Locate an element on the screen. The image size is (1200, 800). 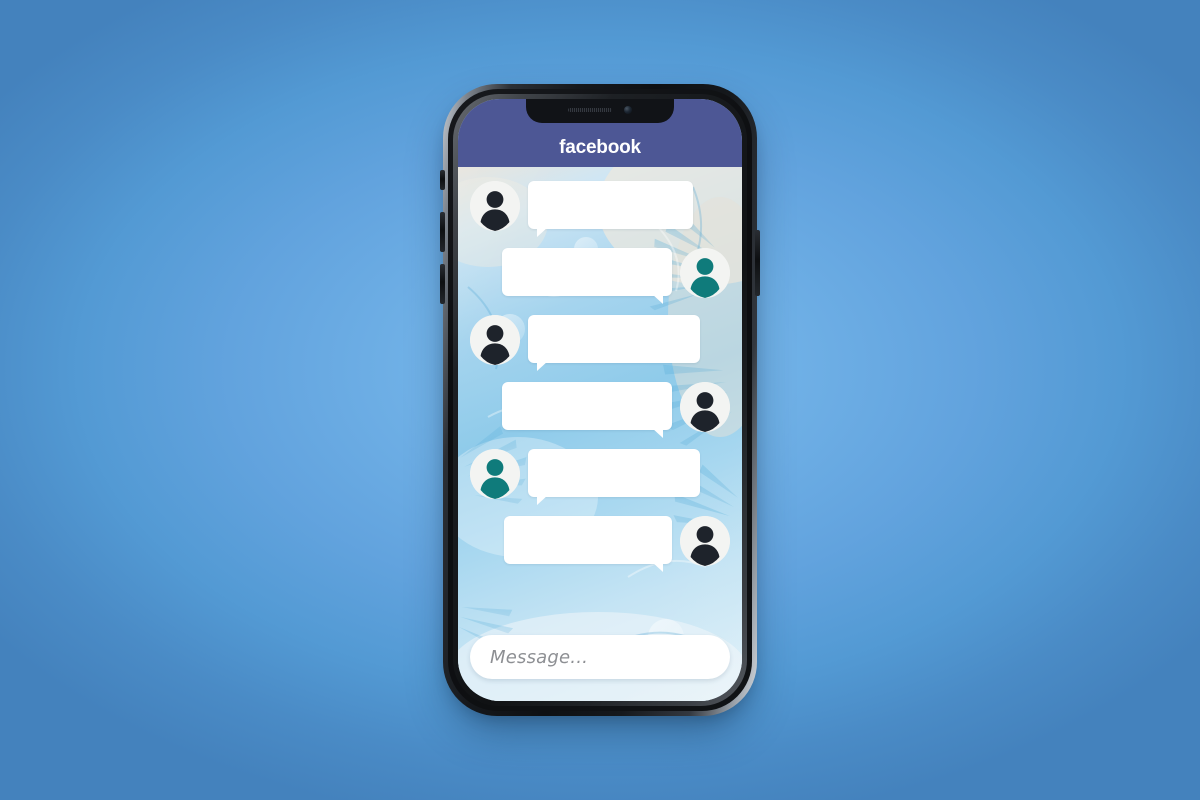
volume-down-button is located at coordinates (442, 284).